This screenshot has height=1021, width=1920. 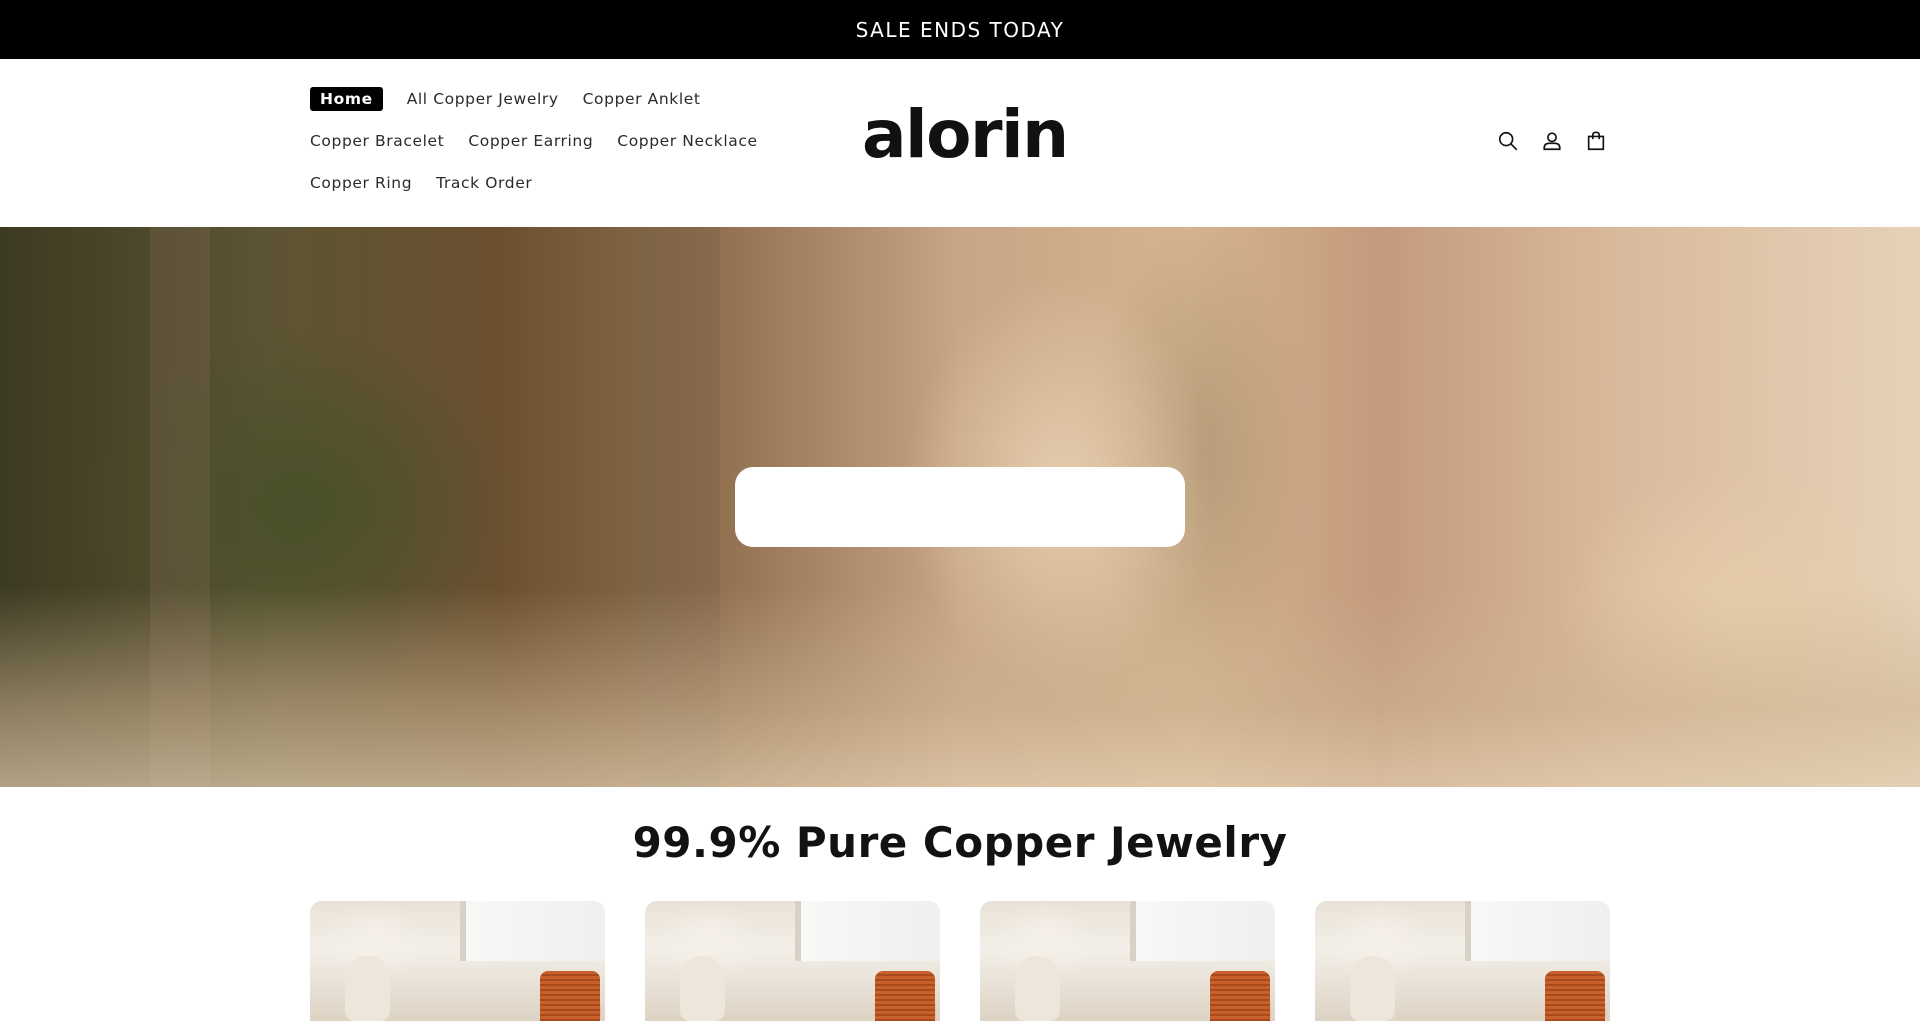 I want to click on announcement-bar: SALE ENDS TODAY, so click(x=960, y=29).